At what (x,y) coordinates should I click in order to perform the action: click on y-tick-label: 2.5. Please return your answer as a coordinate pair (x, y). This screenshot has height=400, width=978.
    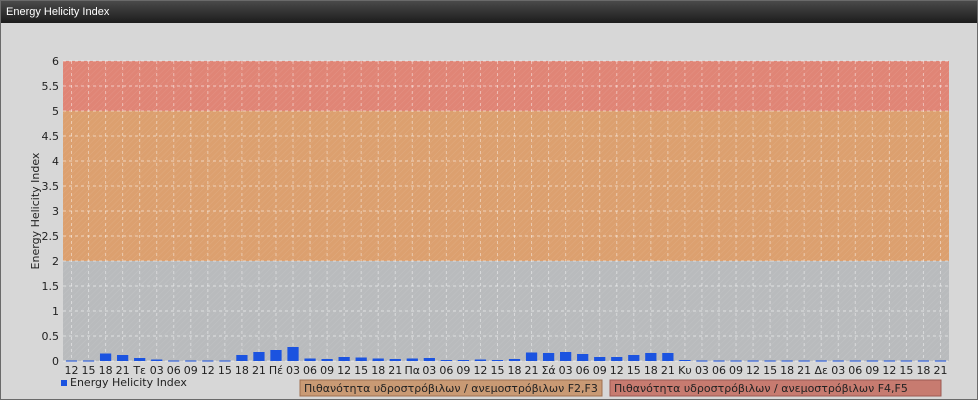
    Looking at the image, I should click on (51, 236).